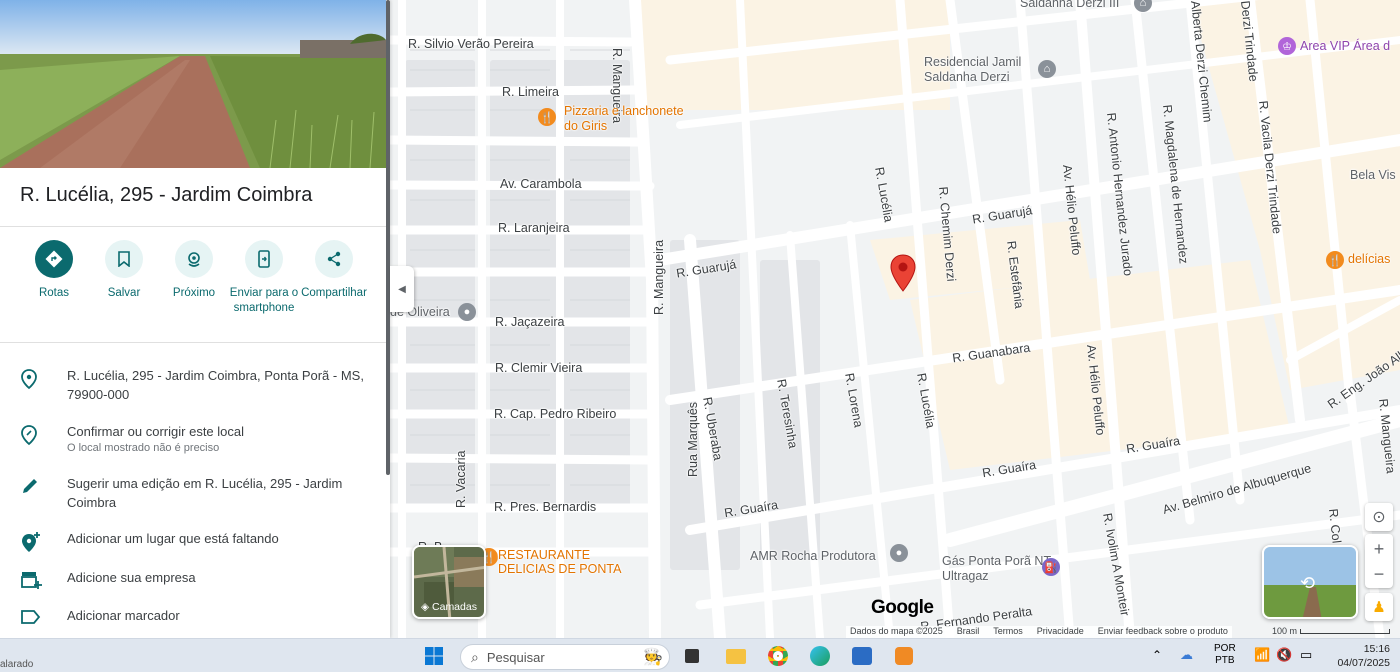  Describe the element at coordinates (461, 479) in the screenshot. I see `street-label: R. Vacaria` at that location.